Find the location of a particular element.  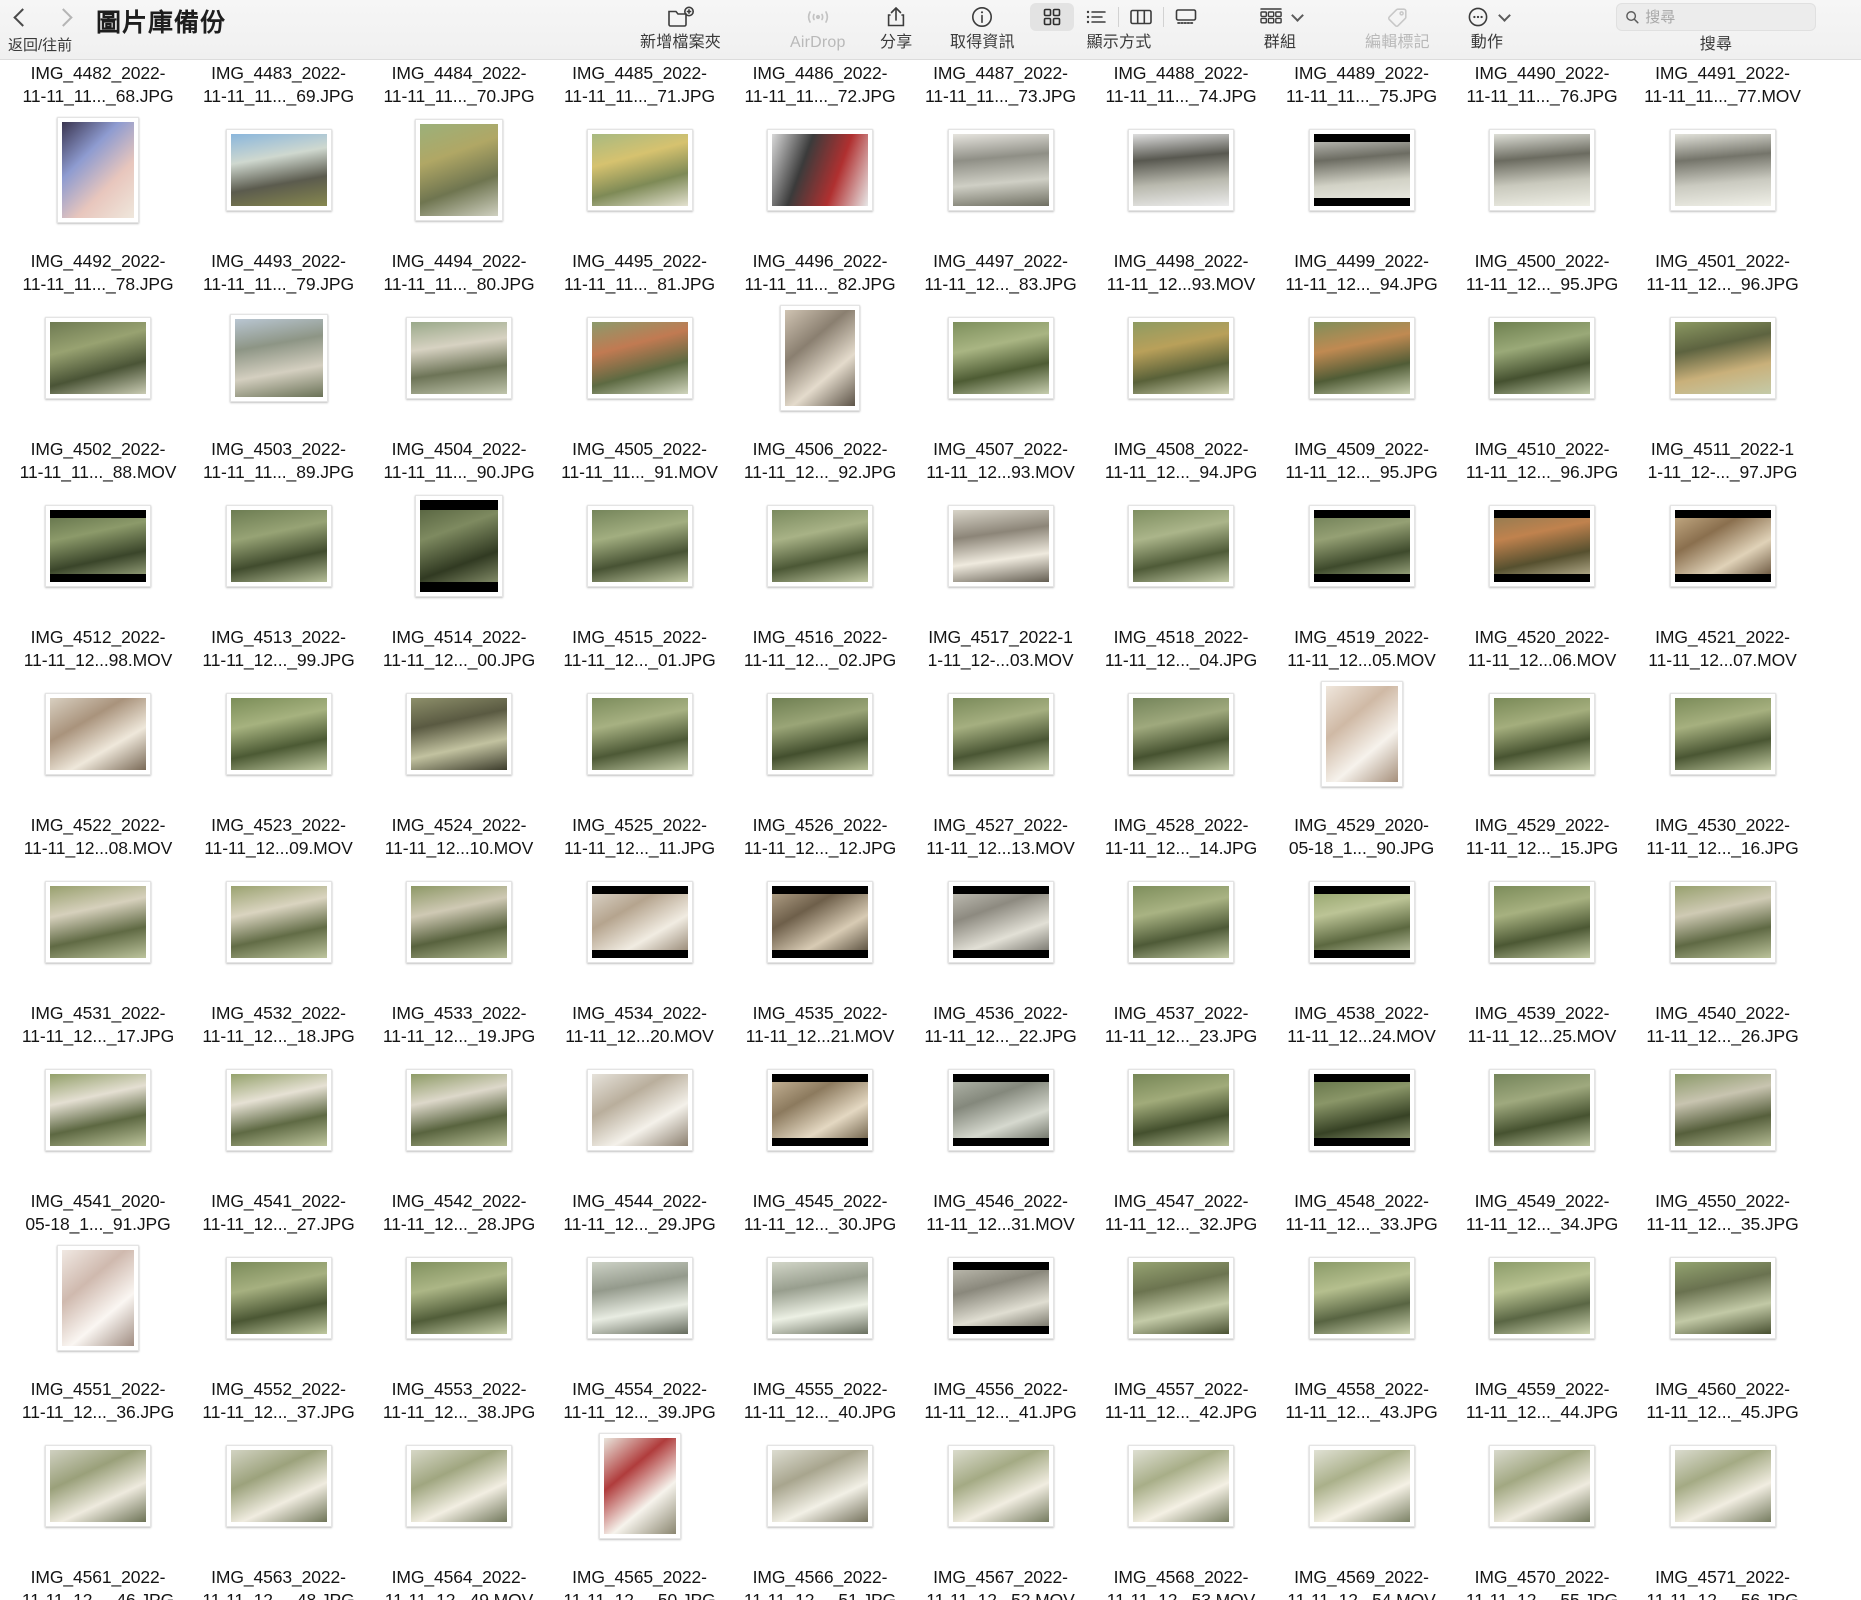

file-item: IMG_4532_2022- 11-11_12..._18.JPG is located at coordinates (279, 1094).